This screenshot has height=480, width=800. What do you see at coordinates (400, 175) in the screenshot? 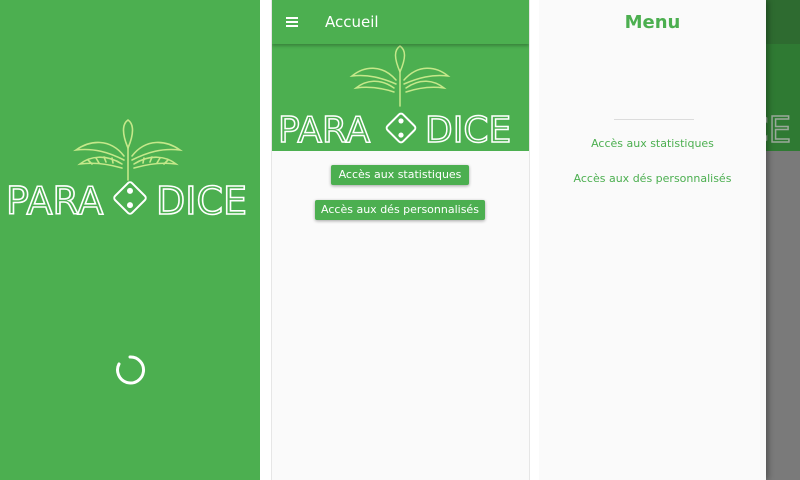
I see `stats-button: Accès aux statistiques` at bounding box center [400, 175].